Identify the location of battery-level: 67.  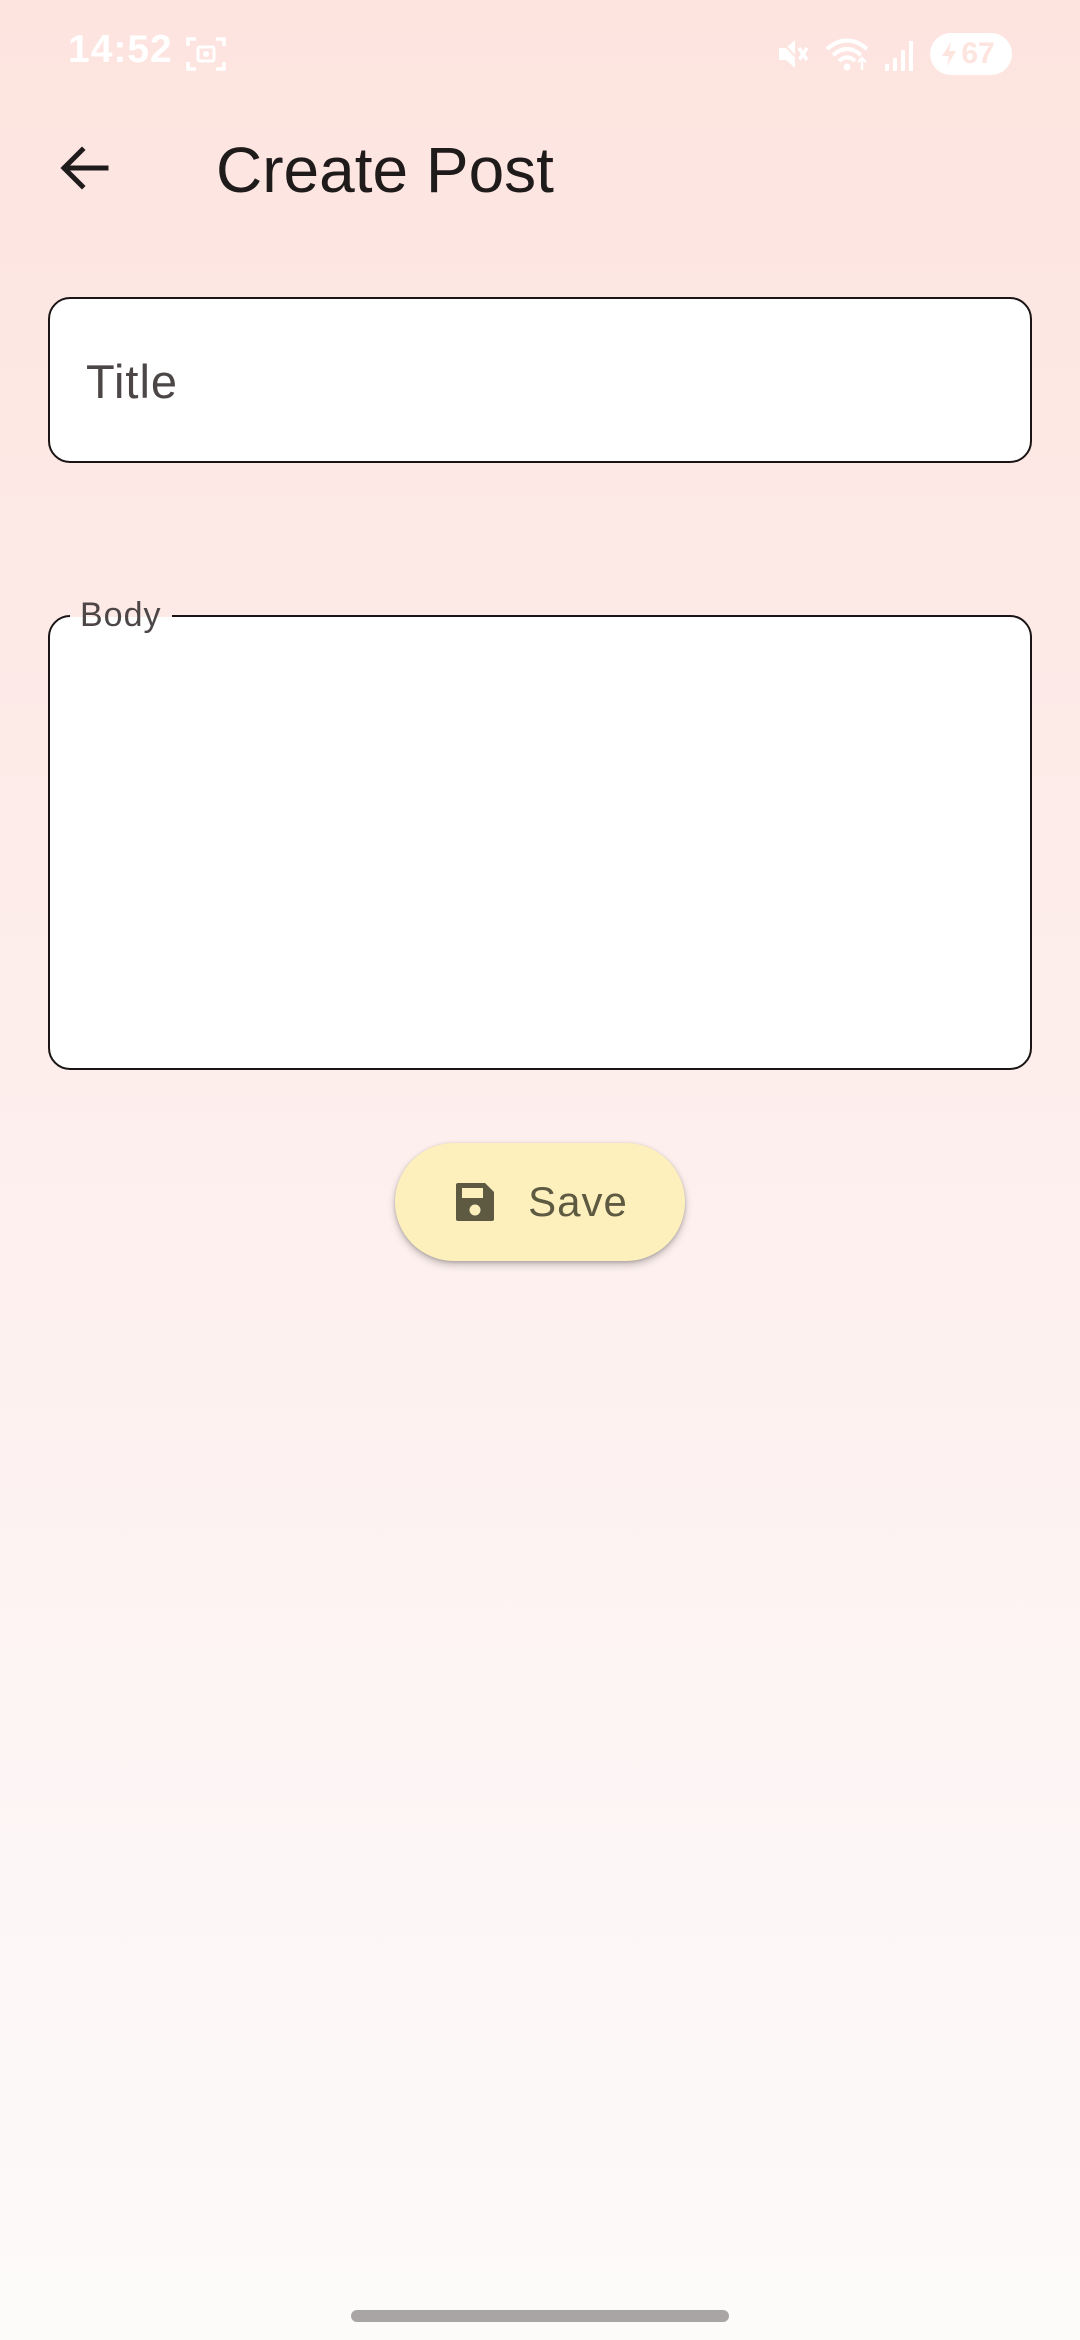
(978, 53).